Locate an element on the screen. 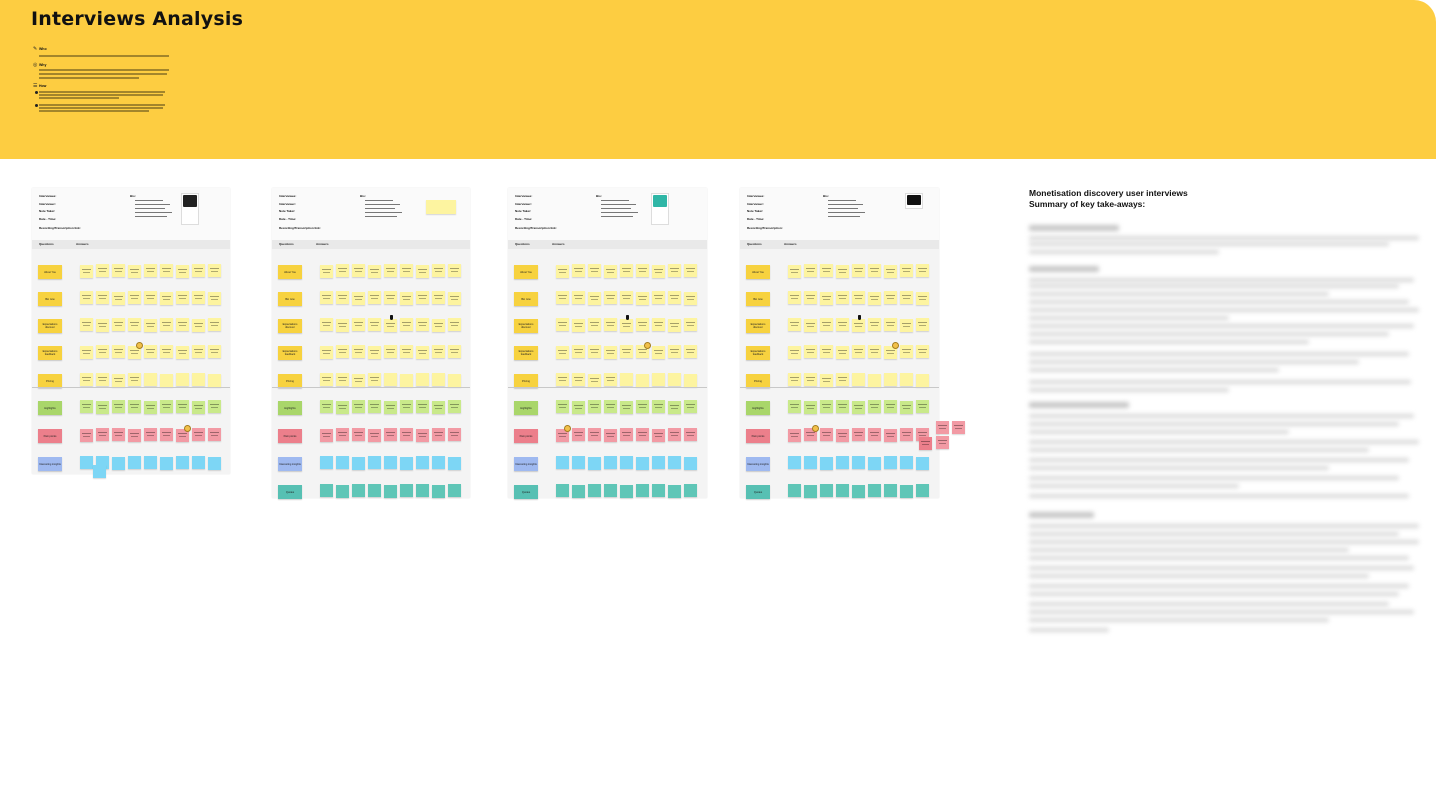 The height and width of the screenshot is (794, 1436). question-sticky: Quotes is located at coordinates (290, 492).